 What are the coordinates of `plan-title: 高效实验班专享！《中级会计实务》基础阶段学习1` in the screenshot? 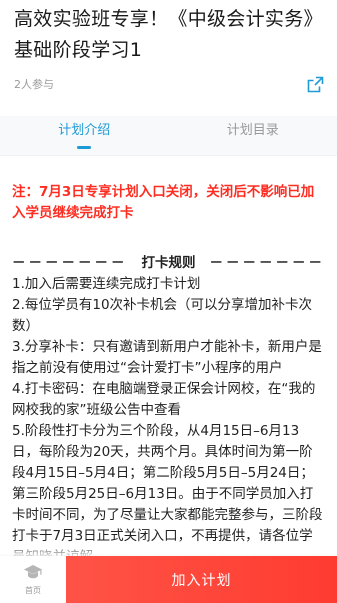 It's located at (168, 34).